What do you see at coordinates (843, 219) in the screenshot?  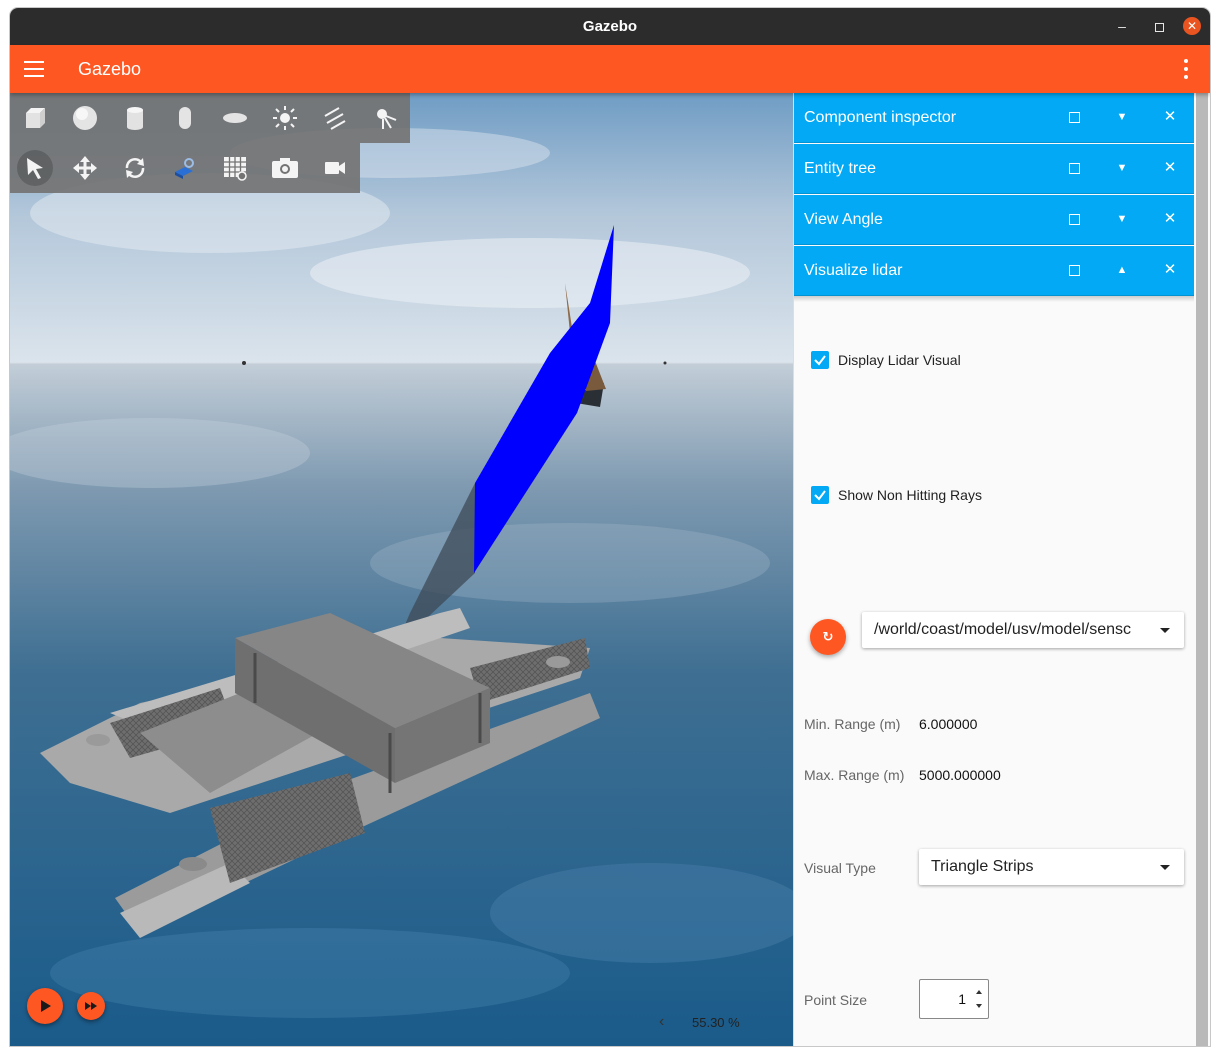 I see `dock-title: View Angle` at bounding box center [843, 219].